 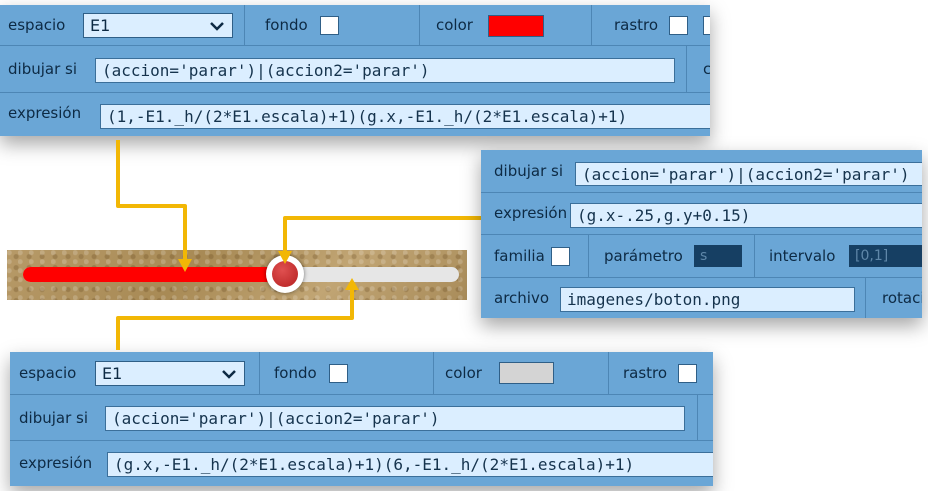 I want to click on intervalo-cell: intervalo [0,1], so click(x=838, y=256).